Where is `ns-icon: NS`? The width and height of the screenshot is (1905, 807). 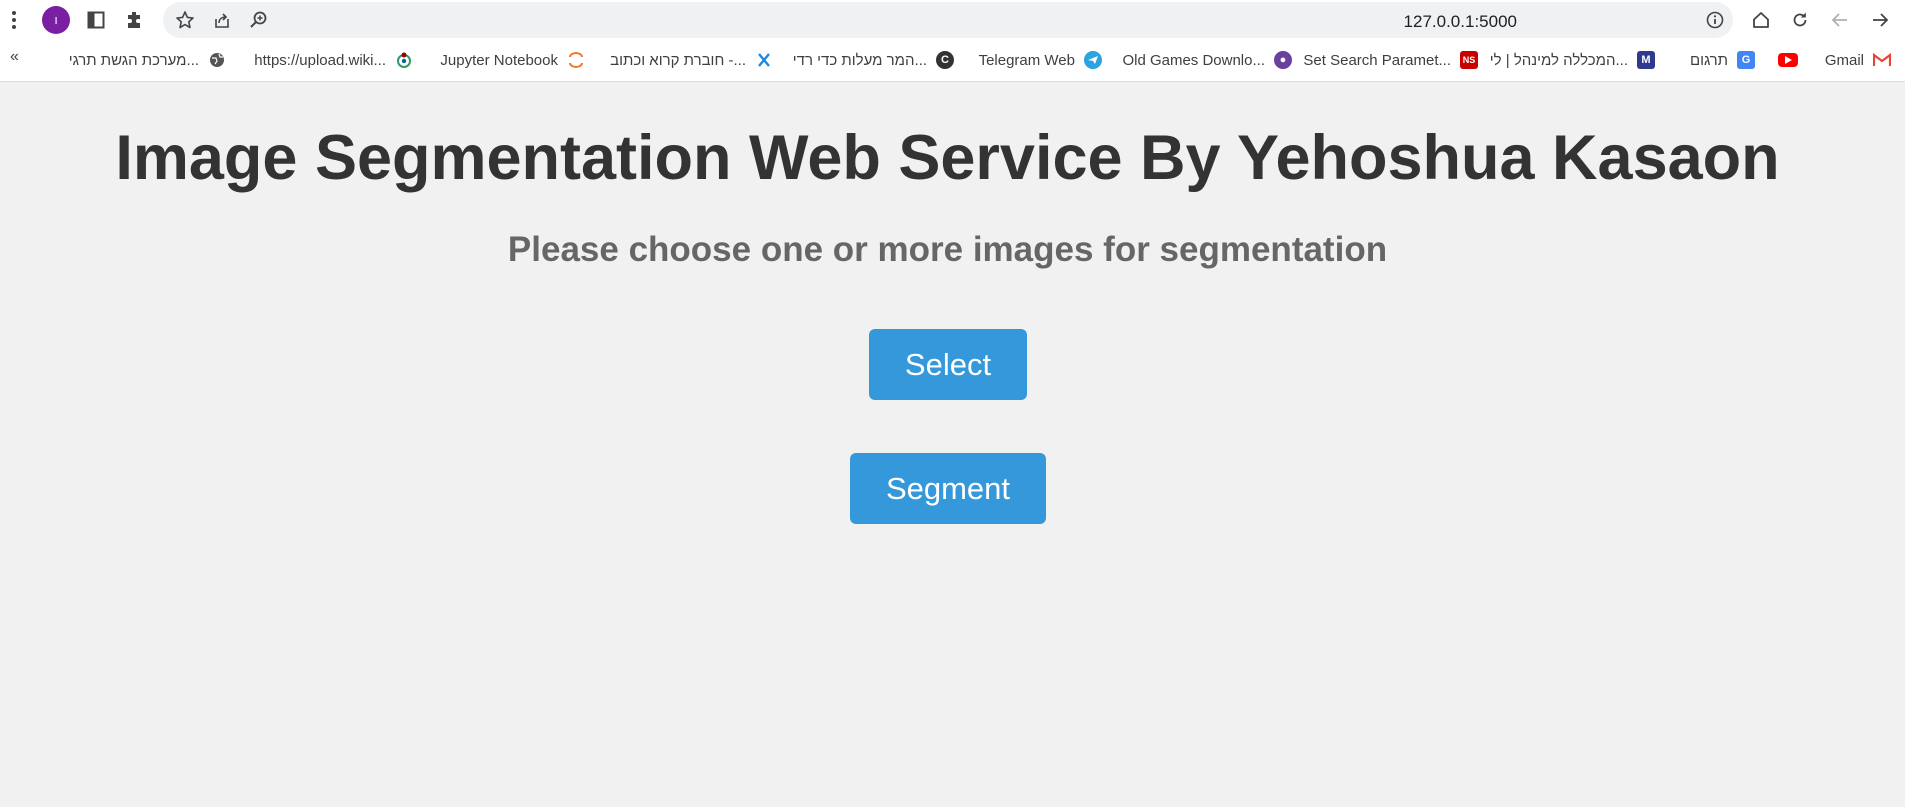
ns-icon: NS is located at coordinates (1469, 60).